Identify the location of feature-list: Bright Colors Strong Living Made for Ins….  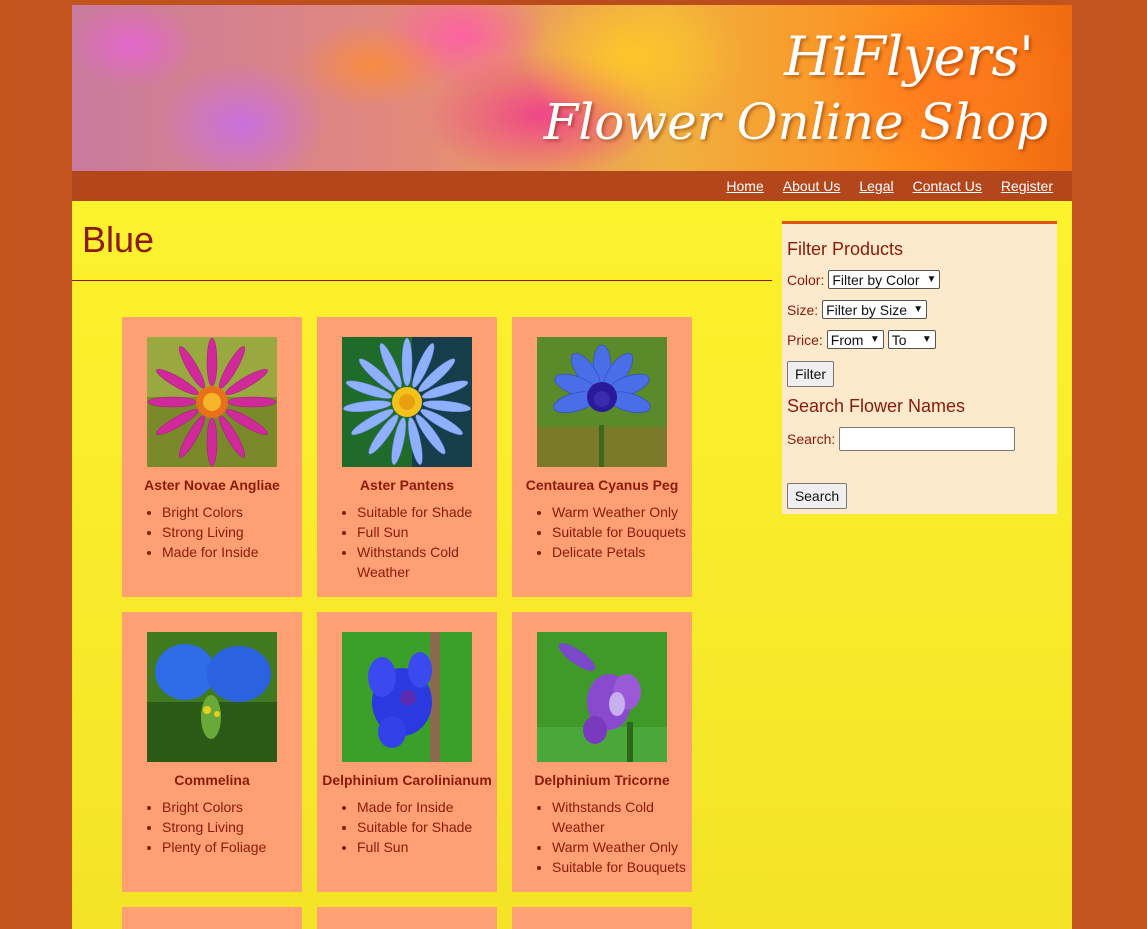
(212, 532).